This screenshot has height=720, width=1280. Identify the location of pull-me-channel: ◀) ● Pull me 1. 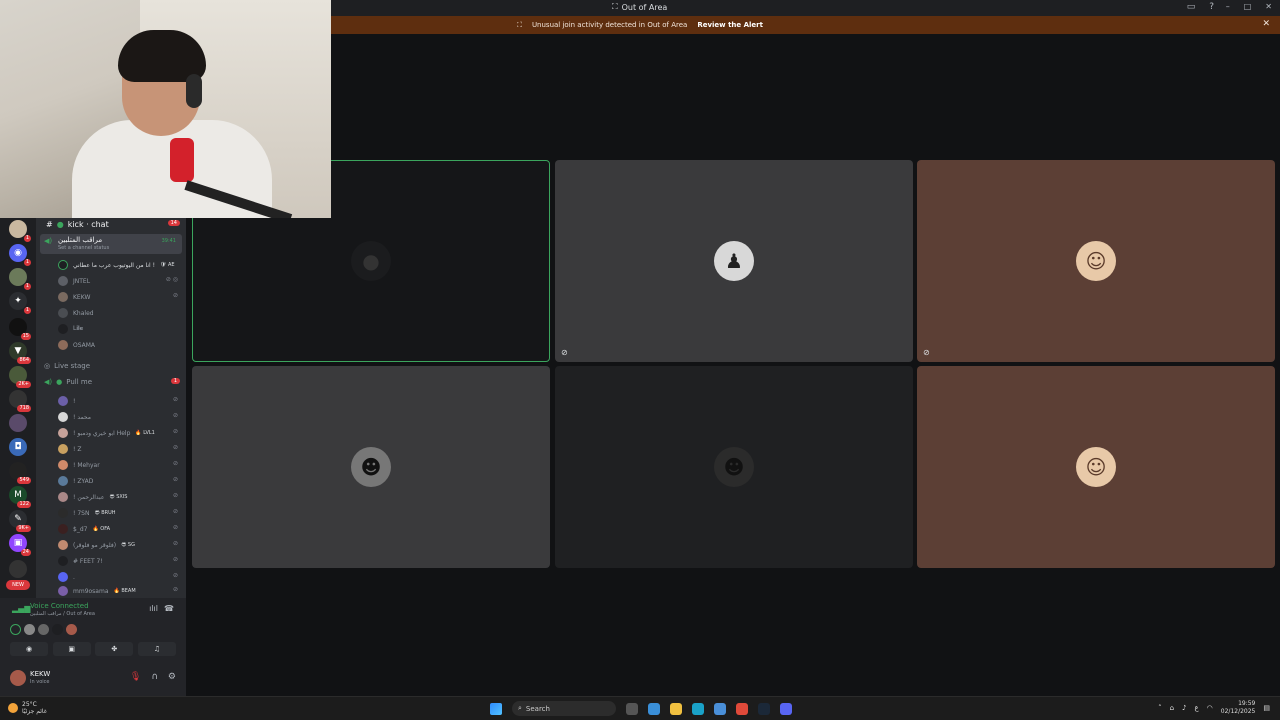
(113, 382).